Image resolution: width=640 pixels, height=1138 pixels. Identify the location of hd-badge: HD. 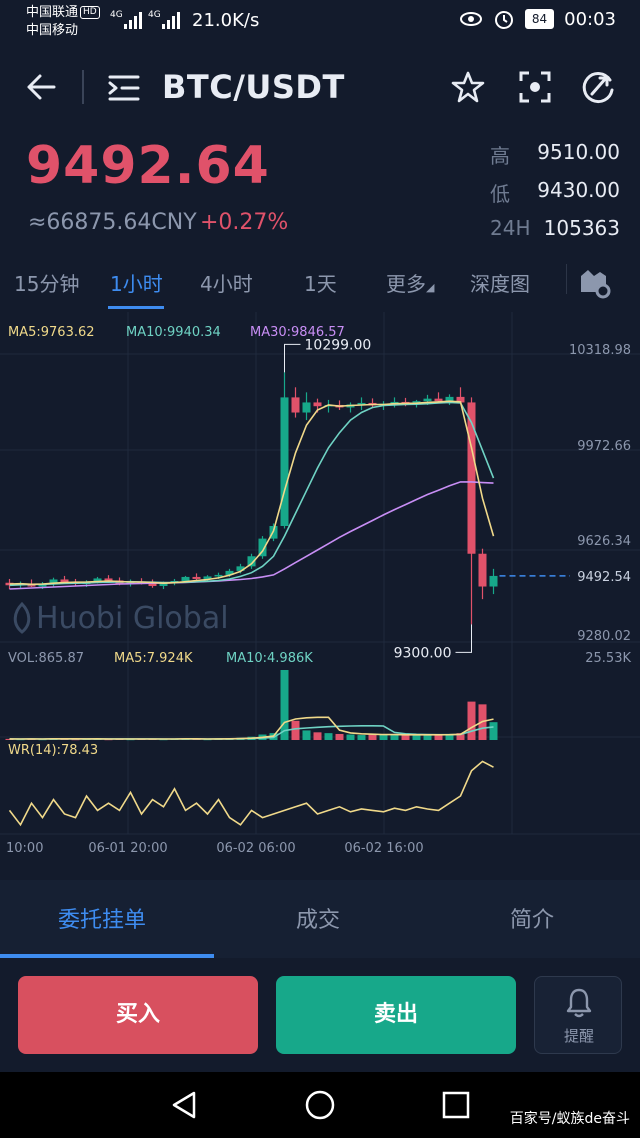
(90, 12).